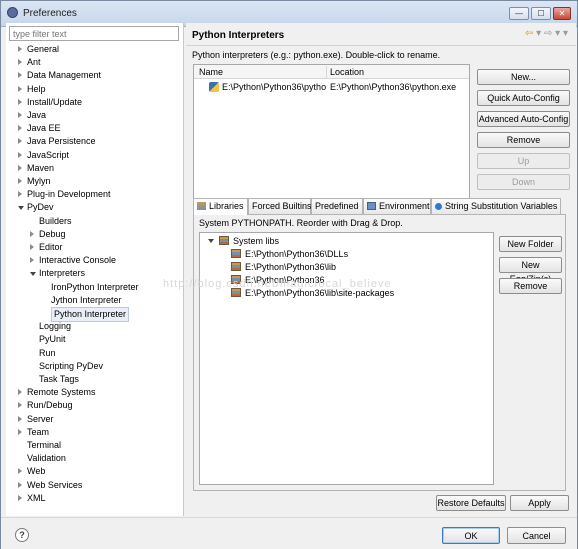 Image resolution: width=578 pixels, height=549 pixels. Describe the element at coordinates (523, 119) in the screenshot. I see `advanced-auto-config-button: Advanced Auto-Config` at that location.